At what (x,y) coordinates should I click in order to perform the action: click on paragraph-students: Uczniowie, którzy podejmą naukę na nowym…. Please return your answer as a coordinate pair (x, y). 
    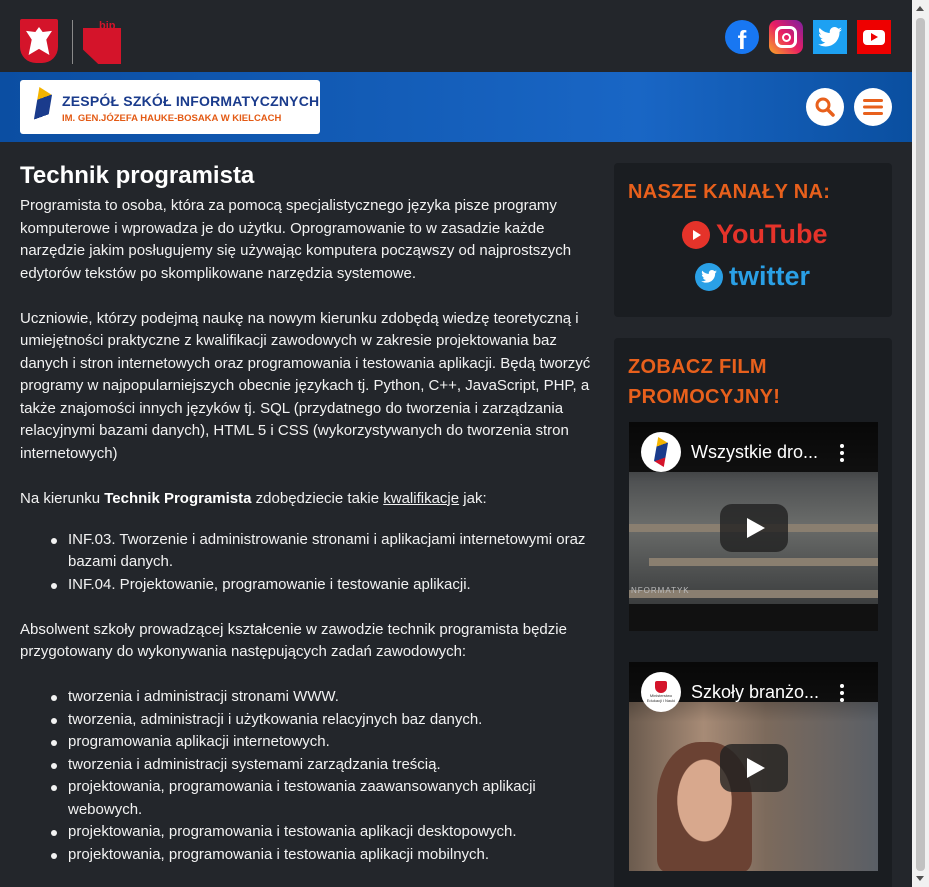
    Looking at the image, I should click on (305, 385).